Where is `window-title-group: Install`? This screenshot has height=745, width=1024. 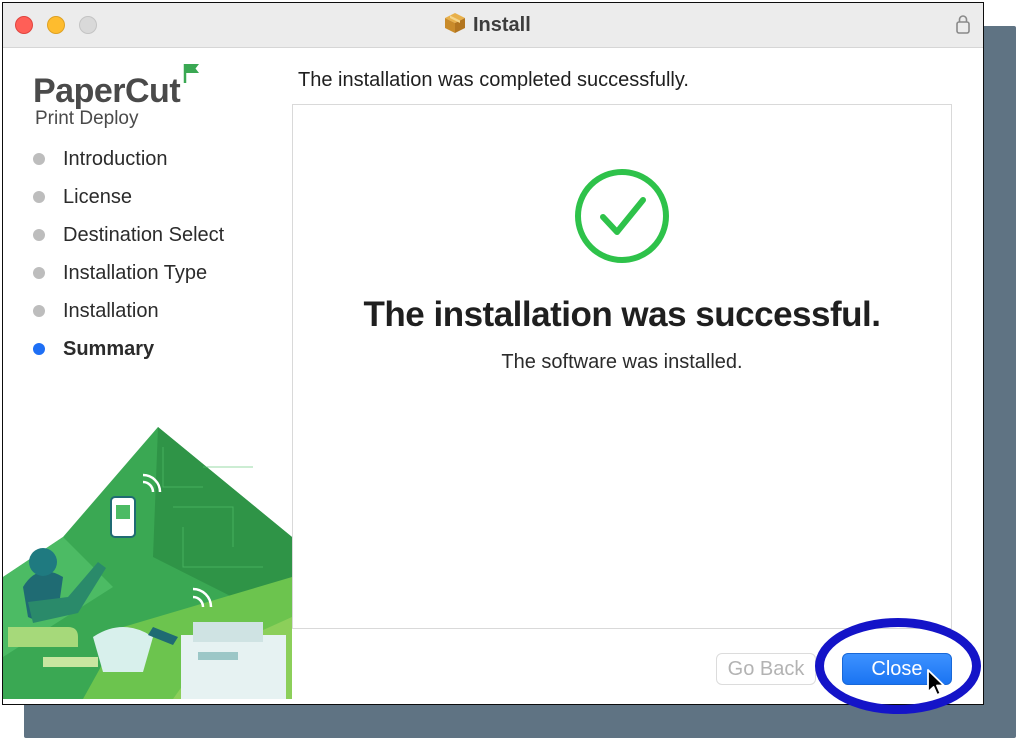
window-title-group: Install is located at coordinates (487, 25).